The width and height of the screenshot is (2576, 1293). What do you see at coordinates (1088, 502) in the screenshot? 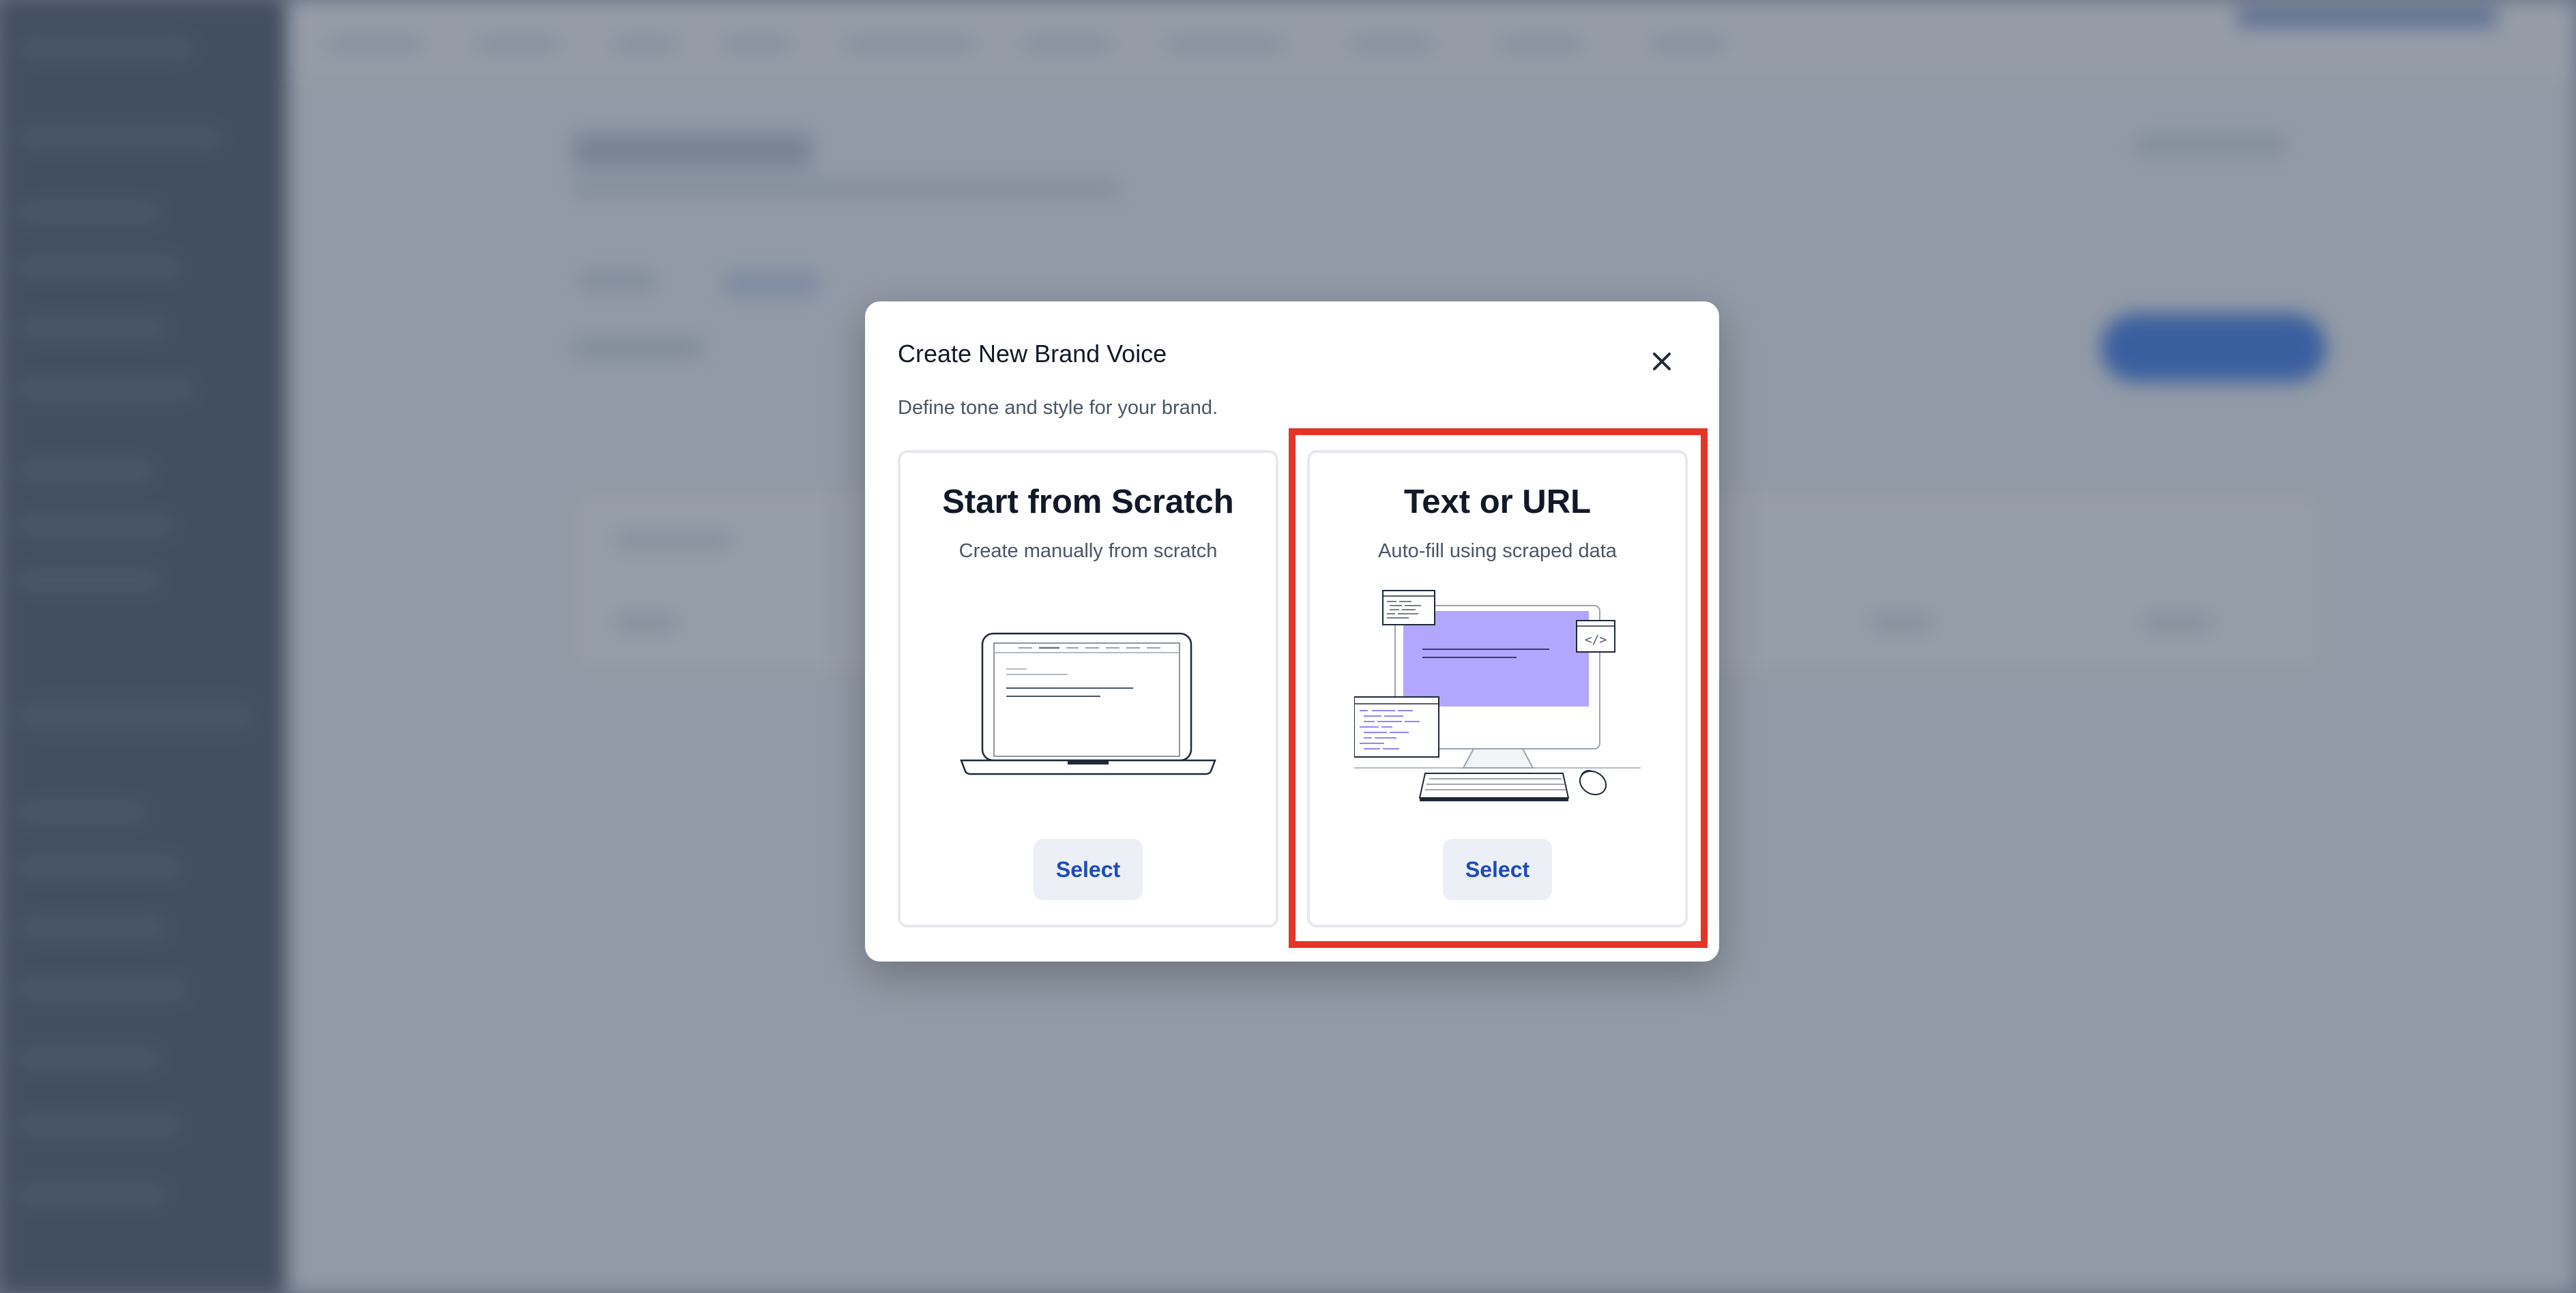
I see `option-title: Start from Scratch` at bounding box center [1088, 502].